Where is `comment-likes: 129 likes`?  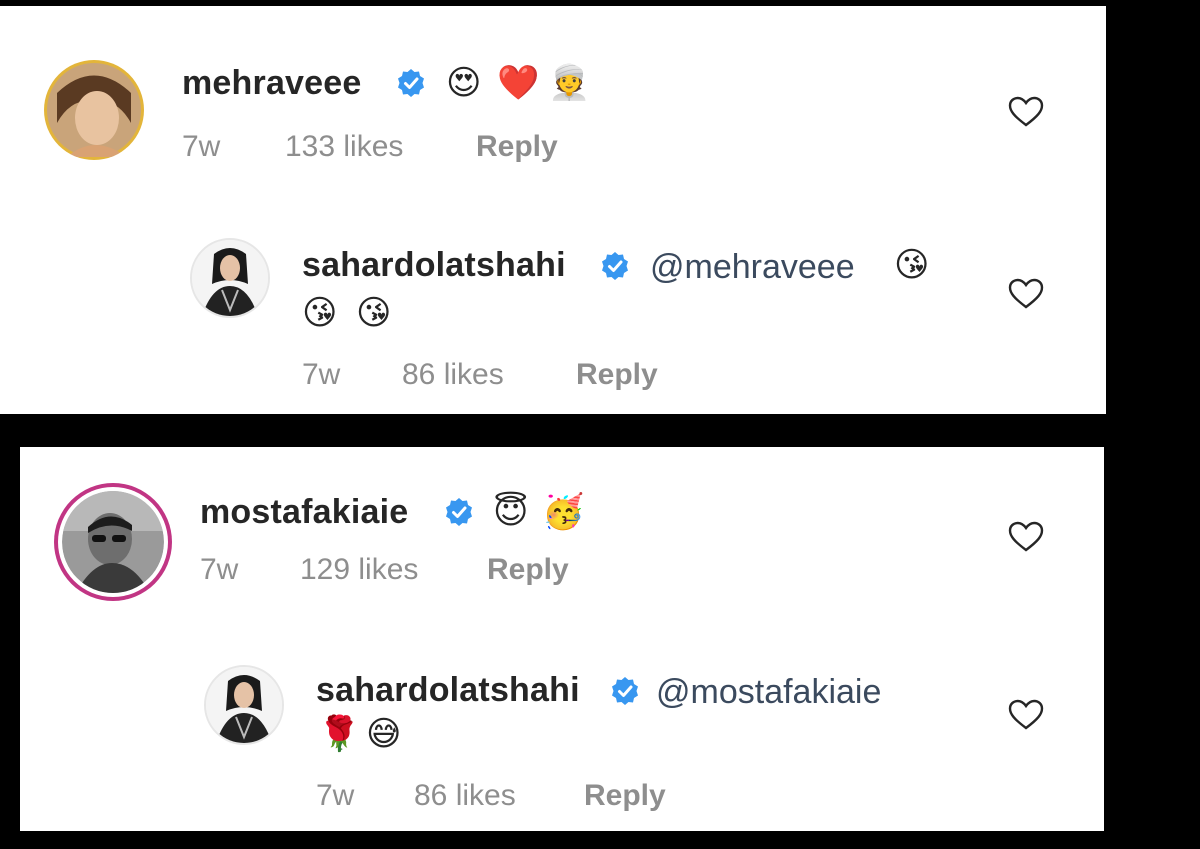 comment-likes: 129 likes is located at coordinates (359, 570).